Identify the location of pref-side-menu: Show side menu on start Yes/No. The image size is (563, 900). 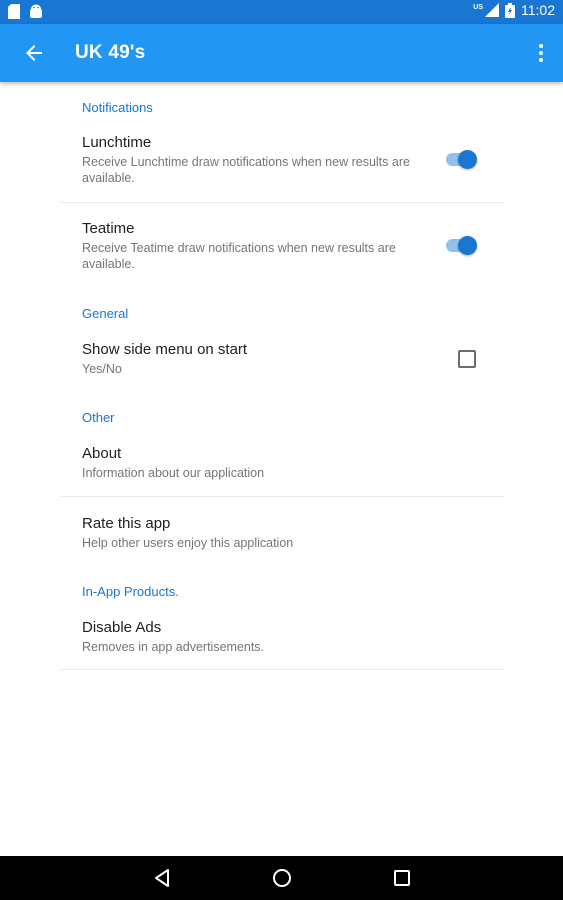
(282, 366).